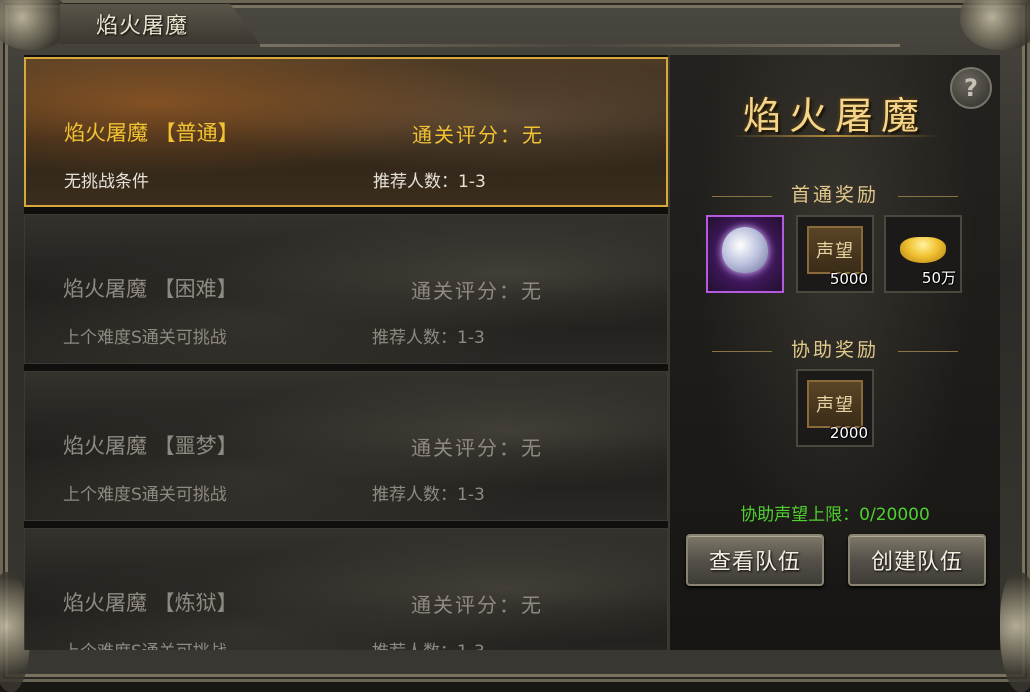  I want to click on dungeon-name: 焰火屠魔 【噩梦】, so click(150, 445).